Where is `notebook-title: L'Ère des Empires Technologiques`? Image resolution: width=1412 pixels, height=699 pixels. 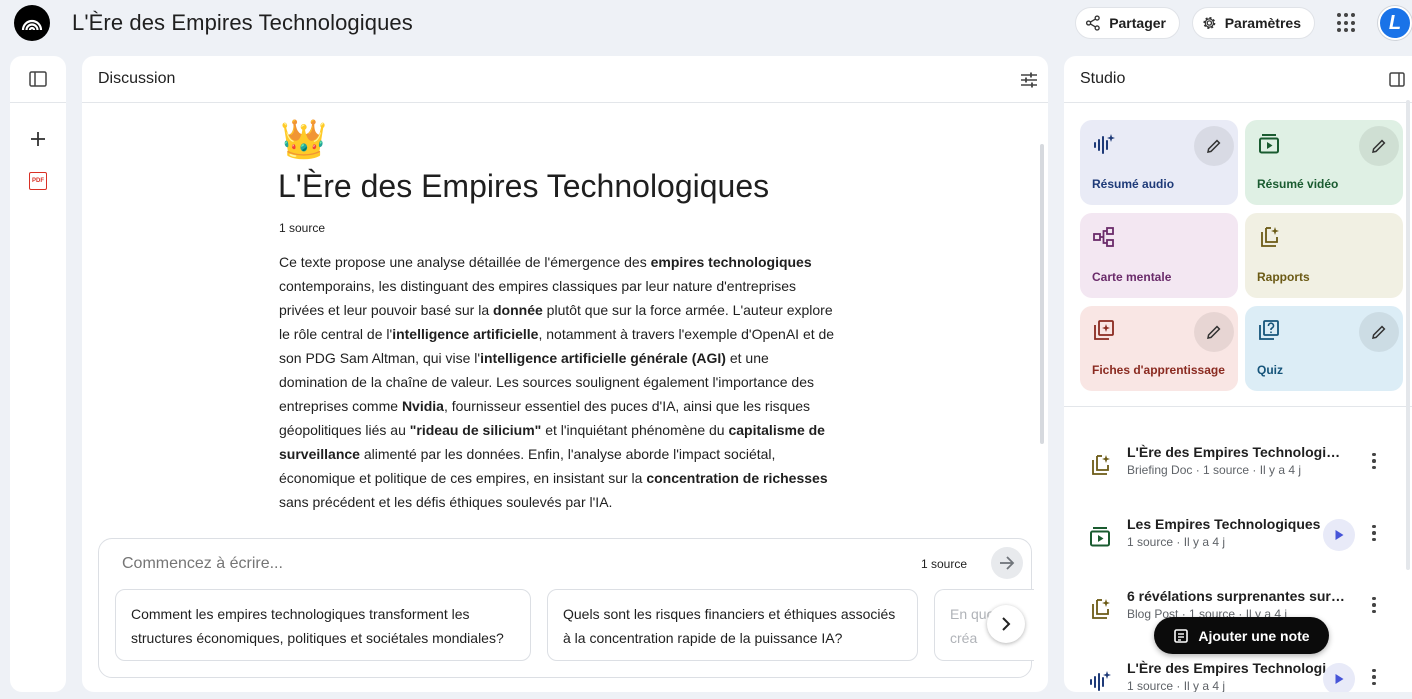
notebook-title: L'Ère des Empires Technologiques is located at coordinates (524, 186).